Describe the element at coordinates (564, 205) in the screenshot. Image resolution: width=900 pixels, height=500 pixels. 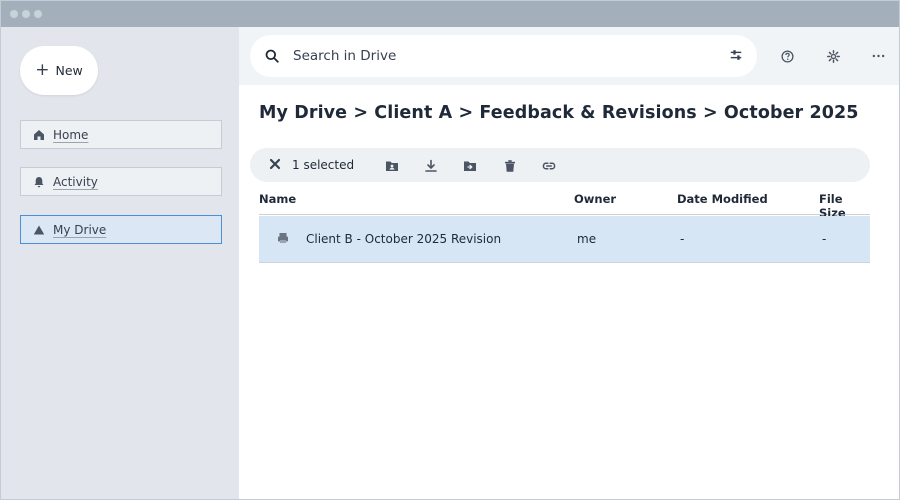
I see `table-header: Name Owner Date Modified File Size` at that location.